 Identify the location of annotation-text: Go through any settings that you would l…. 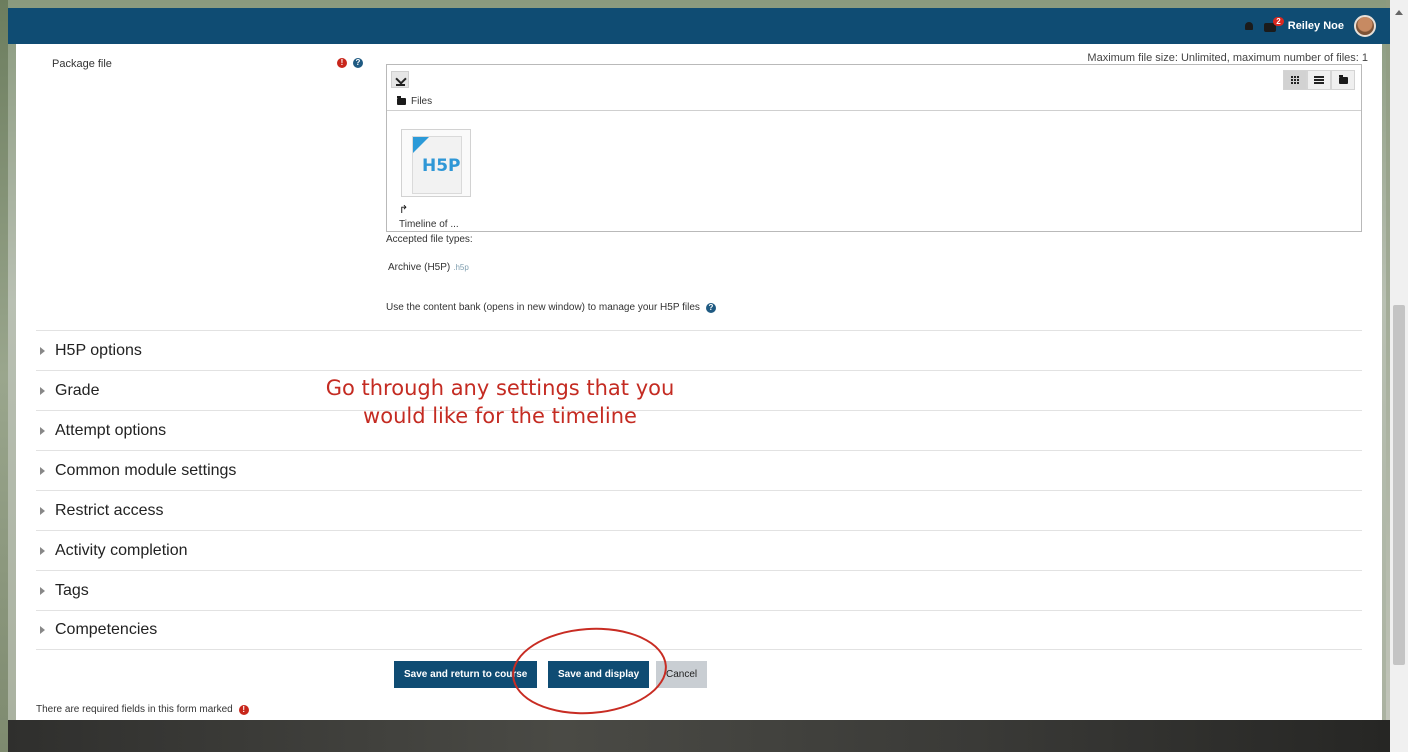
(500, 402).